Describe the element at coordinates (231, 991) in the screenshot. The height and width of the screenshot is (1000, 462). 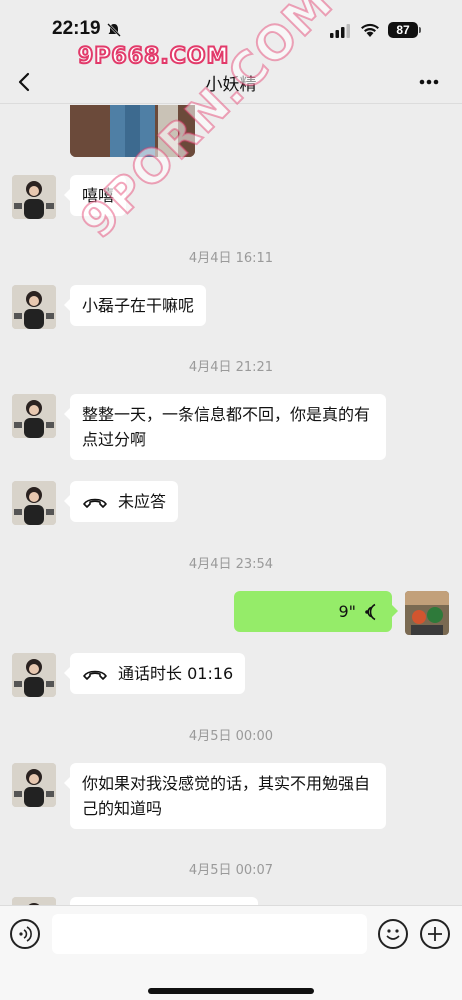
I see `home-indicator` at that location.